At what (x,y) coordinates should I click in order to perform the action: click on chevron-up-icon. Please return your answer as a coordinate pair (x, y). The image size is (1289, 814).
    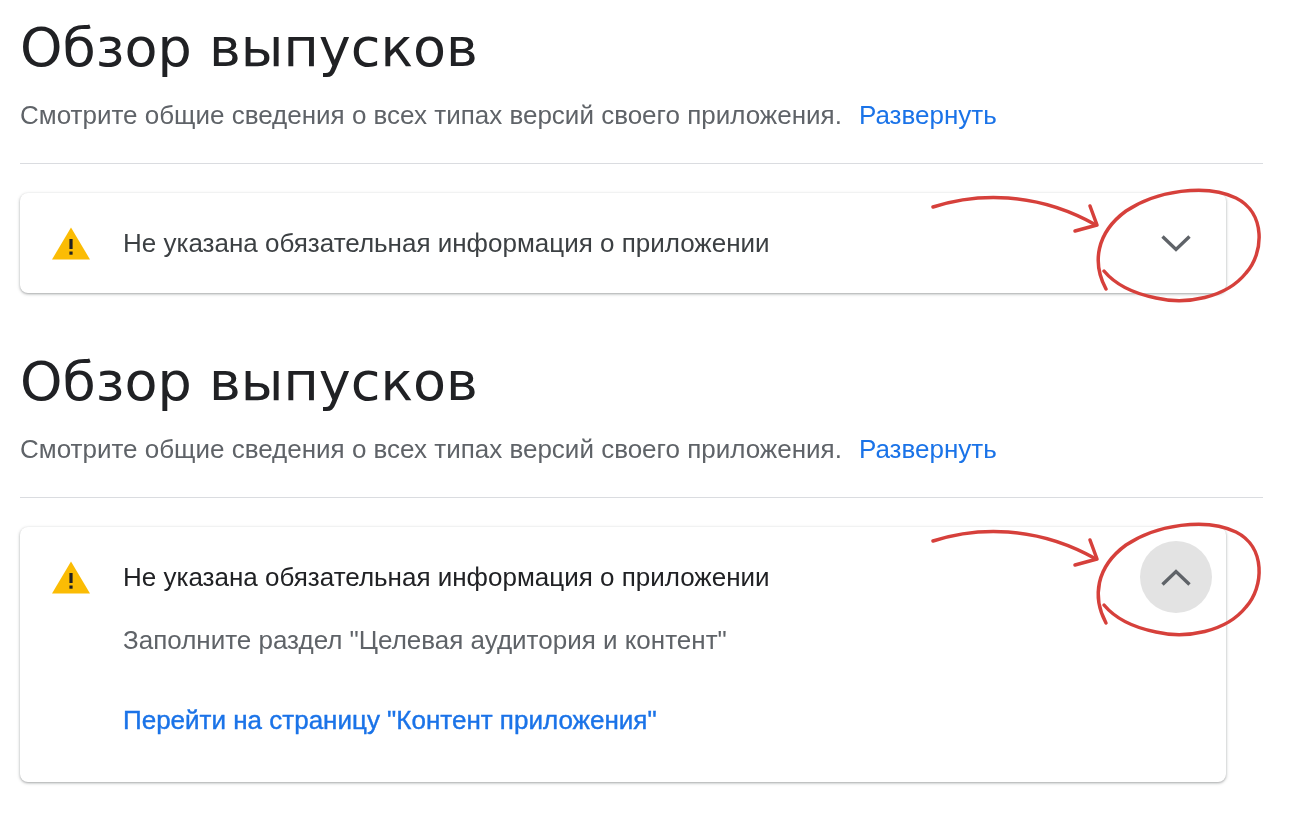
    Looking at the image, I should click on (1176, 577).